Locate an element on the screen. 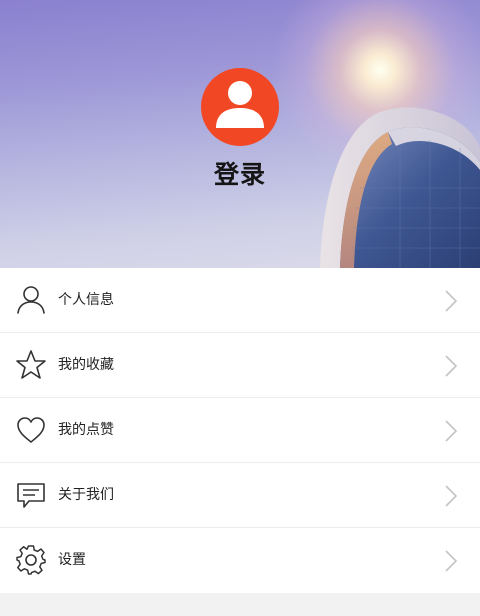  menu-item-likes: 我的点赞 is located at coordinates (240, 430).